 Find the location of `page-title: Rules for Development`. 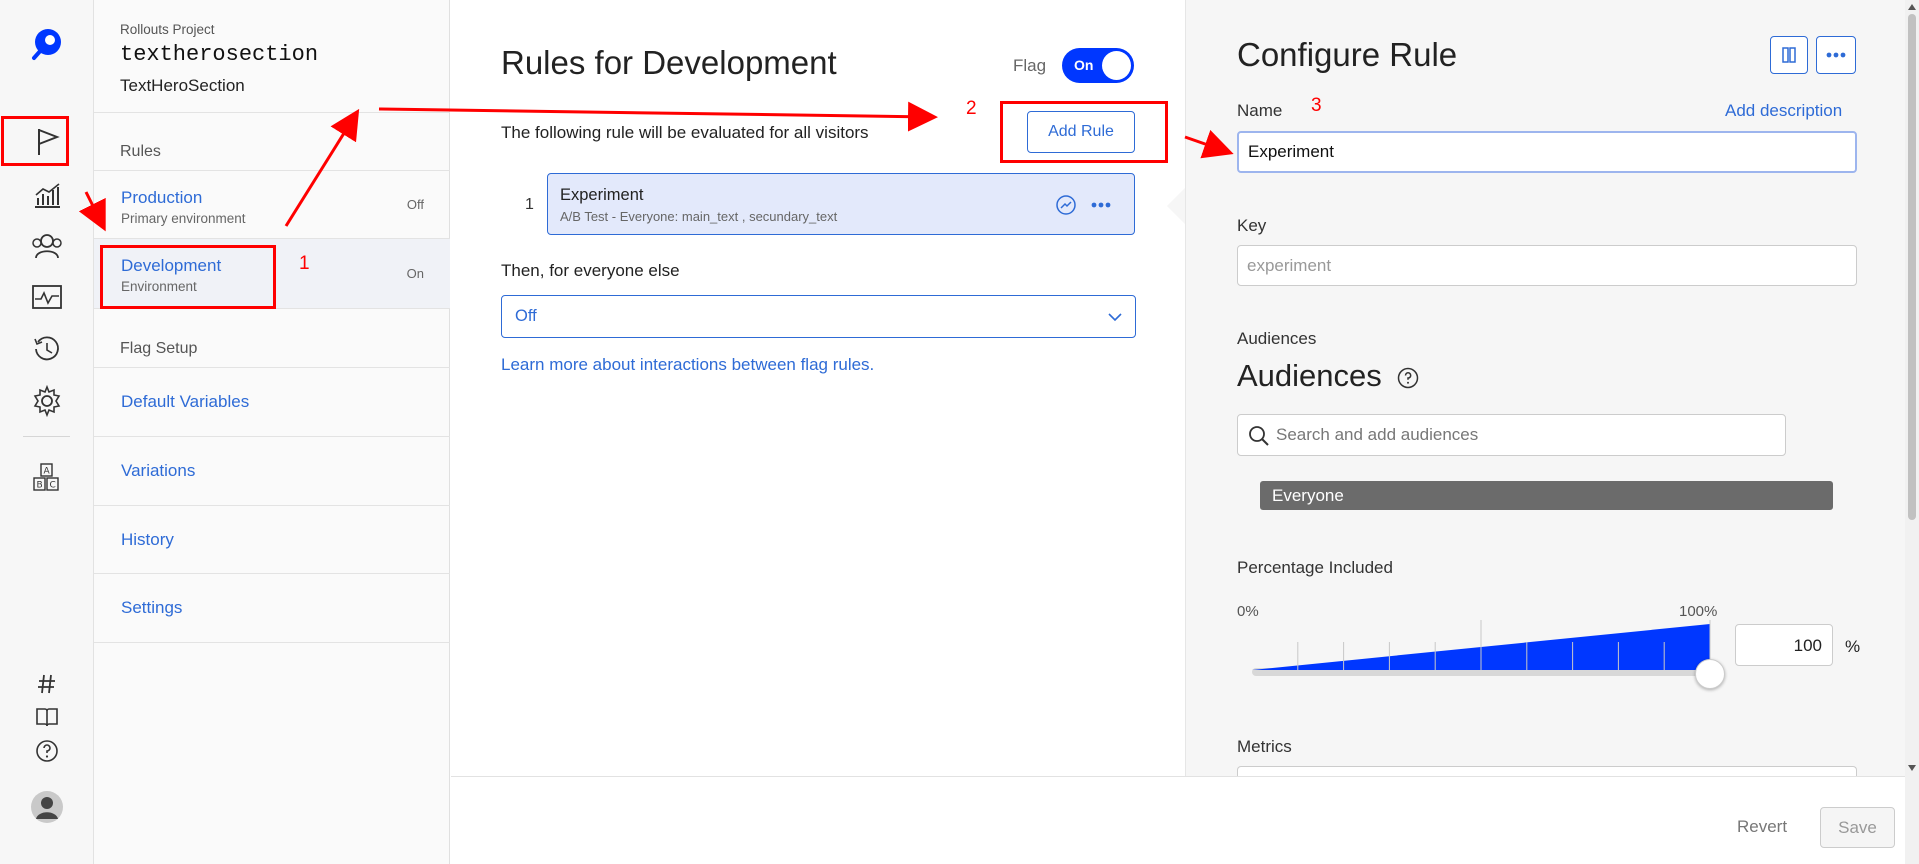

page-title: Rules for Development is located at coordinates (669, 62).